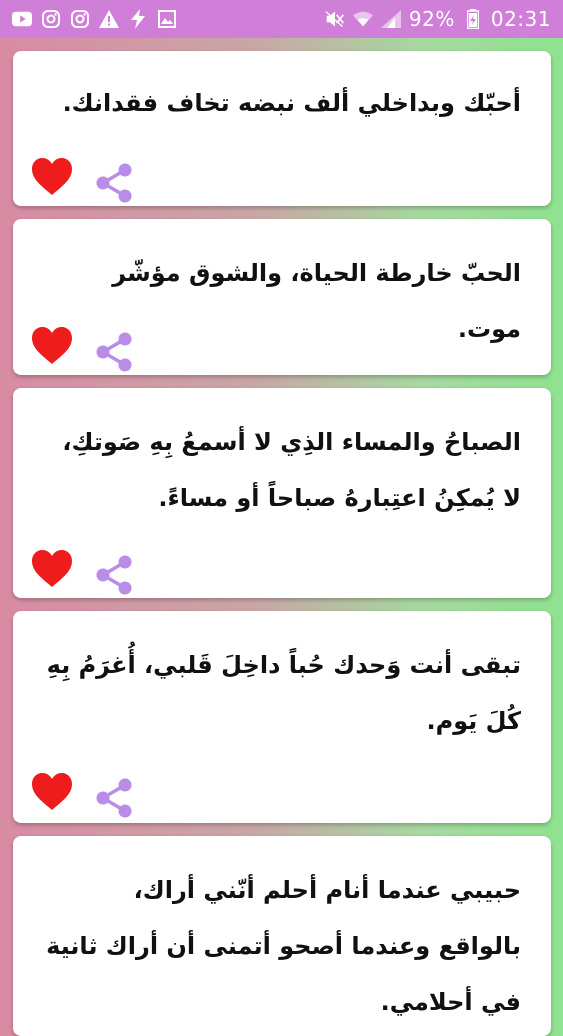 This screenshot has height=1036, width=563. I want to click on flash-icon, so click(138, 19).